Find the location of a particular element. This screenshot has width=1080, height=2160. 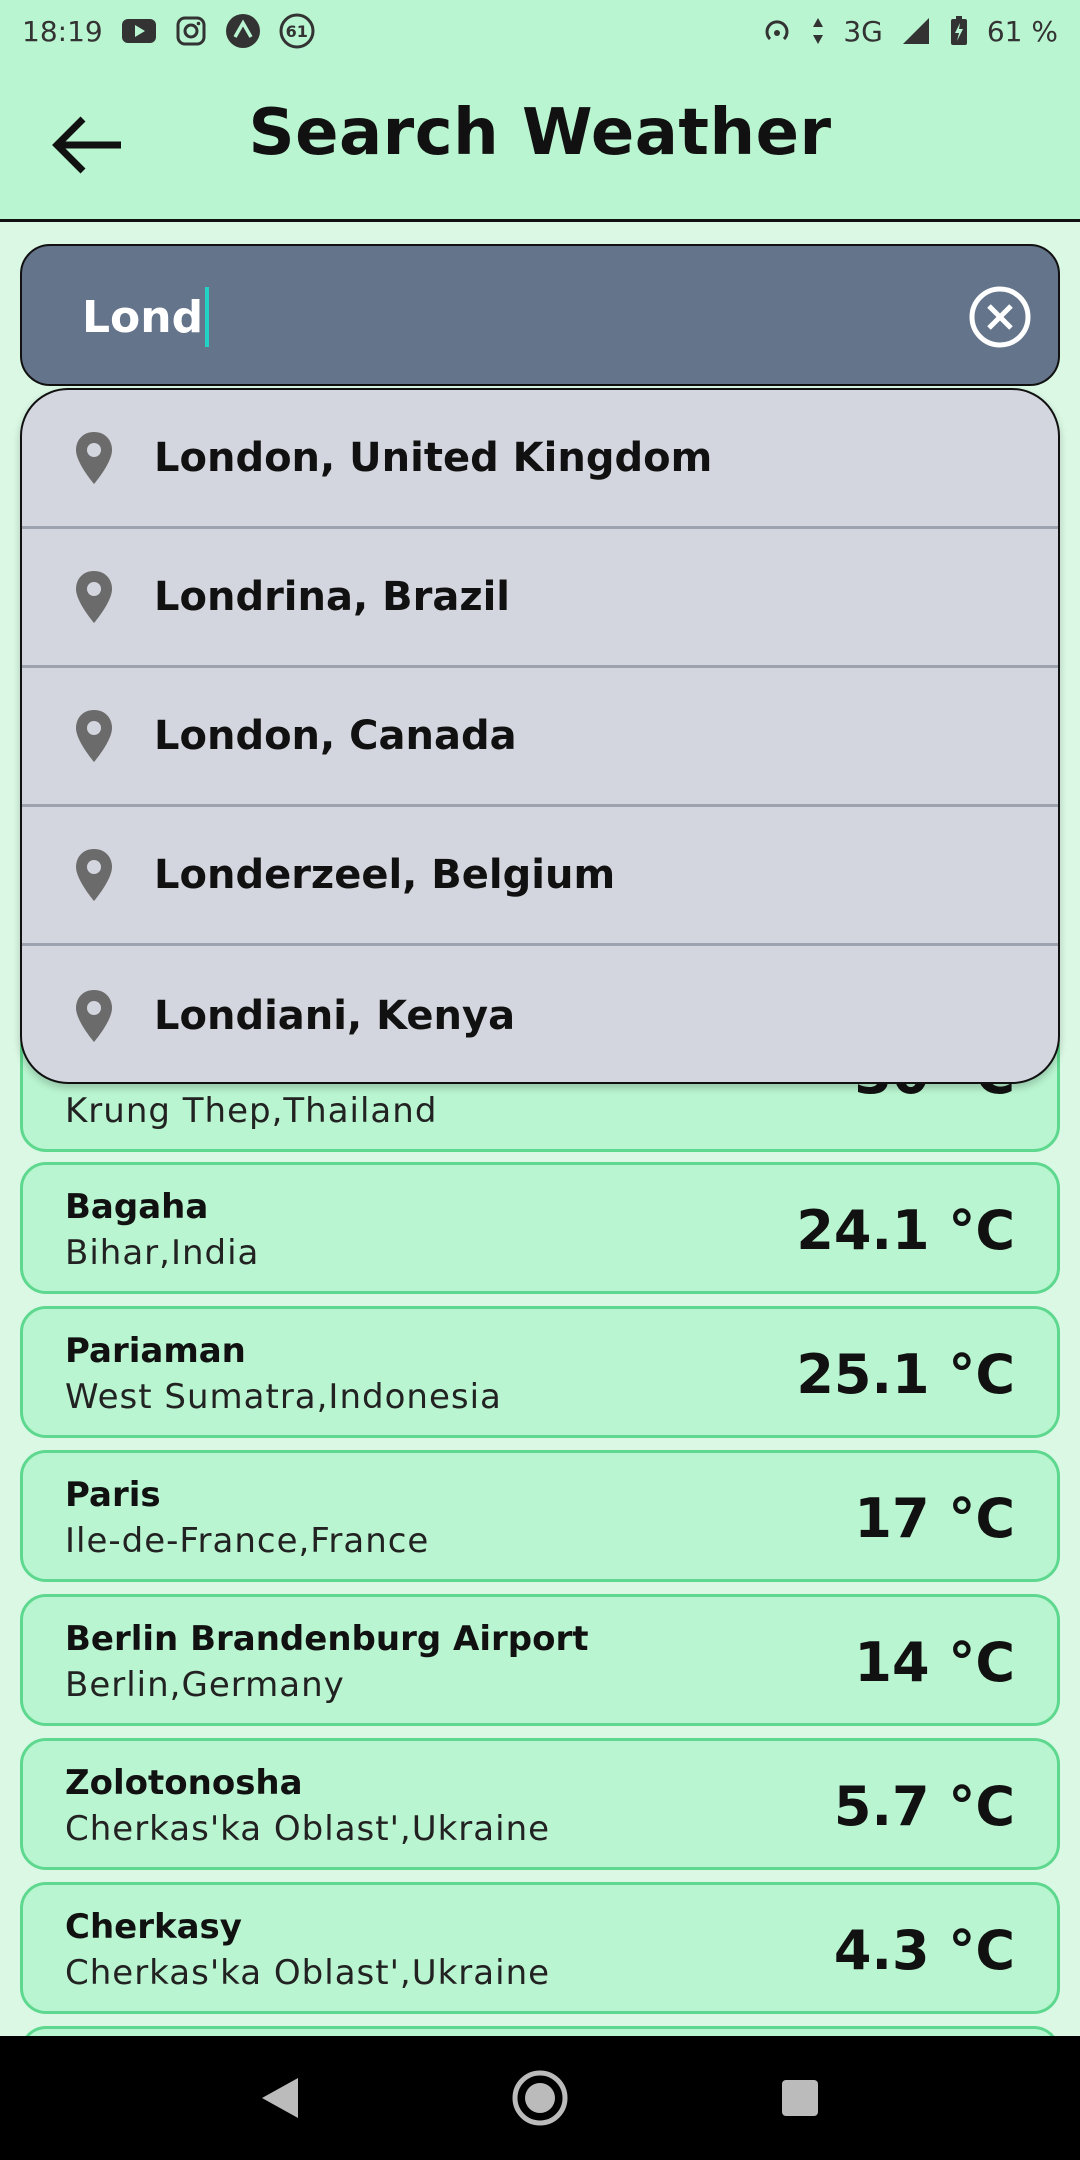

system-nav-bar is located at coordinates (540, 2098).